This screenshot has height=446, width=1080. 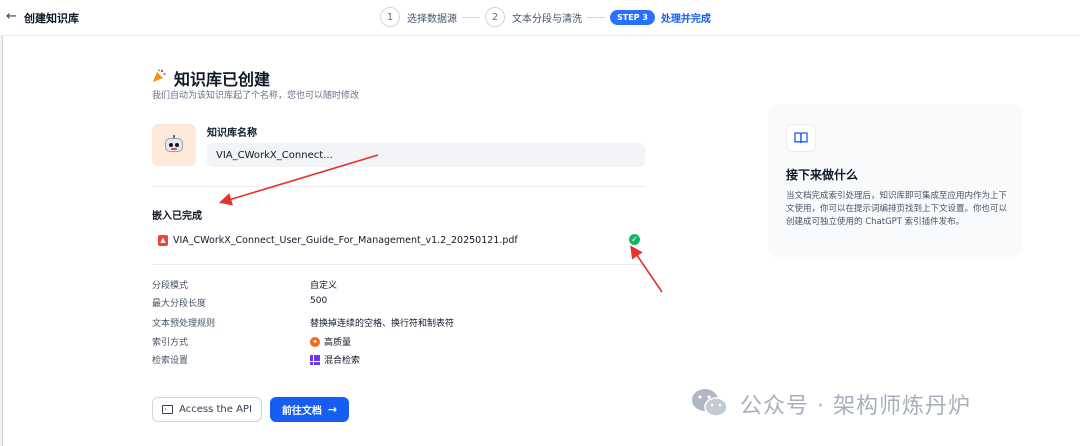 What do you see at coordinates (332, 409) in the screenshot?
I see `arrow-right-icon: →` at bounding box center [332, 409].